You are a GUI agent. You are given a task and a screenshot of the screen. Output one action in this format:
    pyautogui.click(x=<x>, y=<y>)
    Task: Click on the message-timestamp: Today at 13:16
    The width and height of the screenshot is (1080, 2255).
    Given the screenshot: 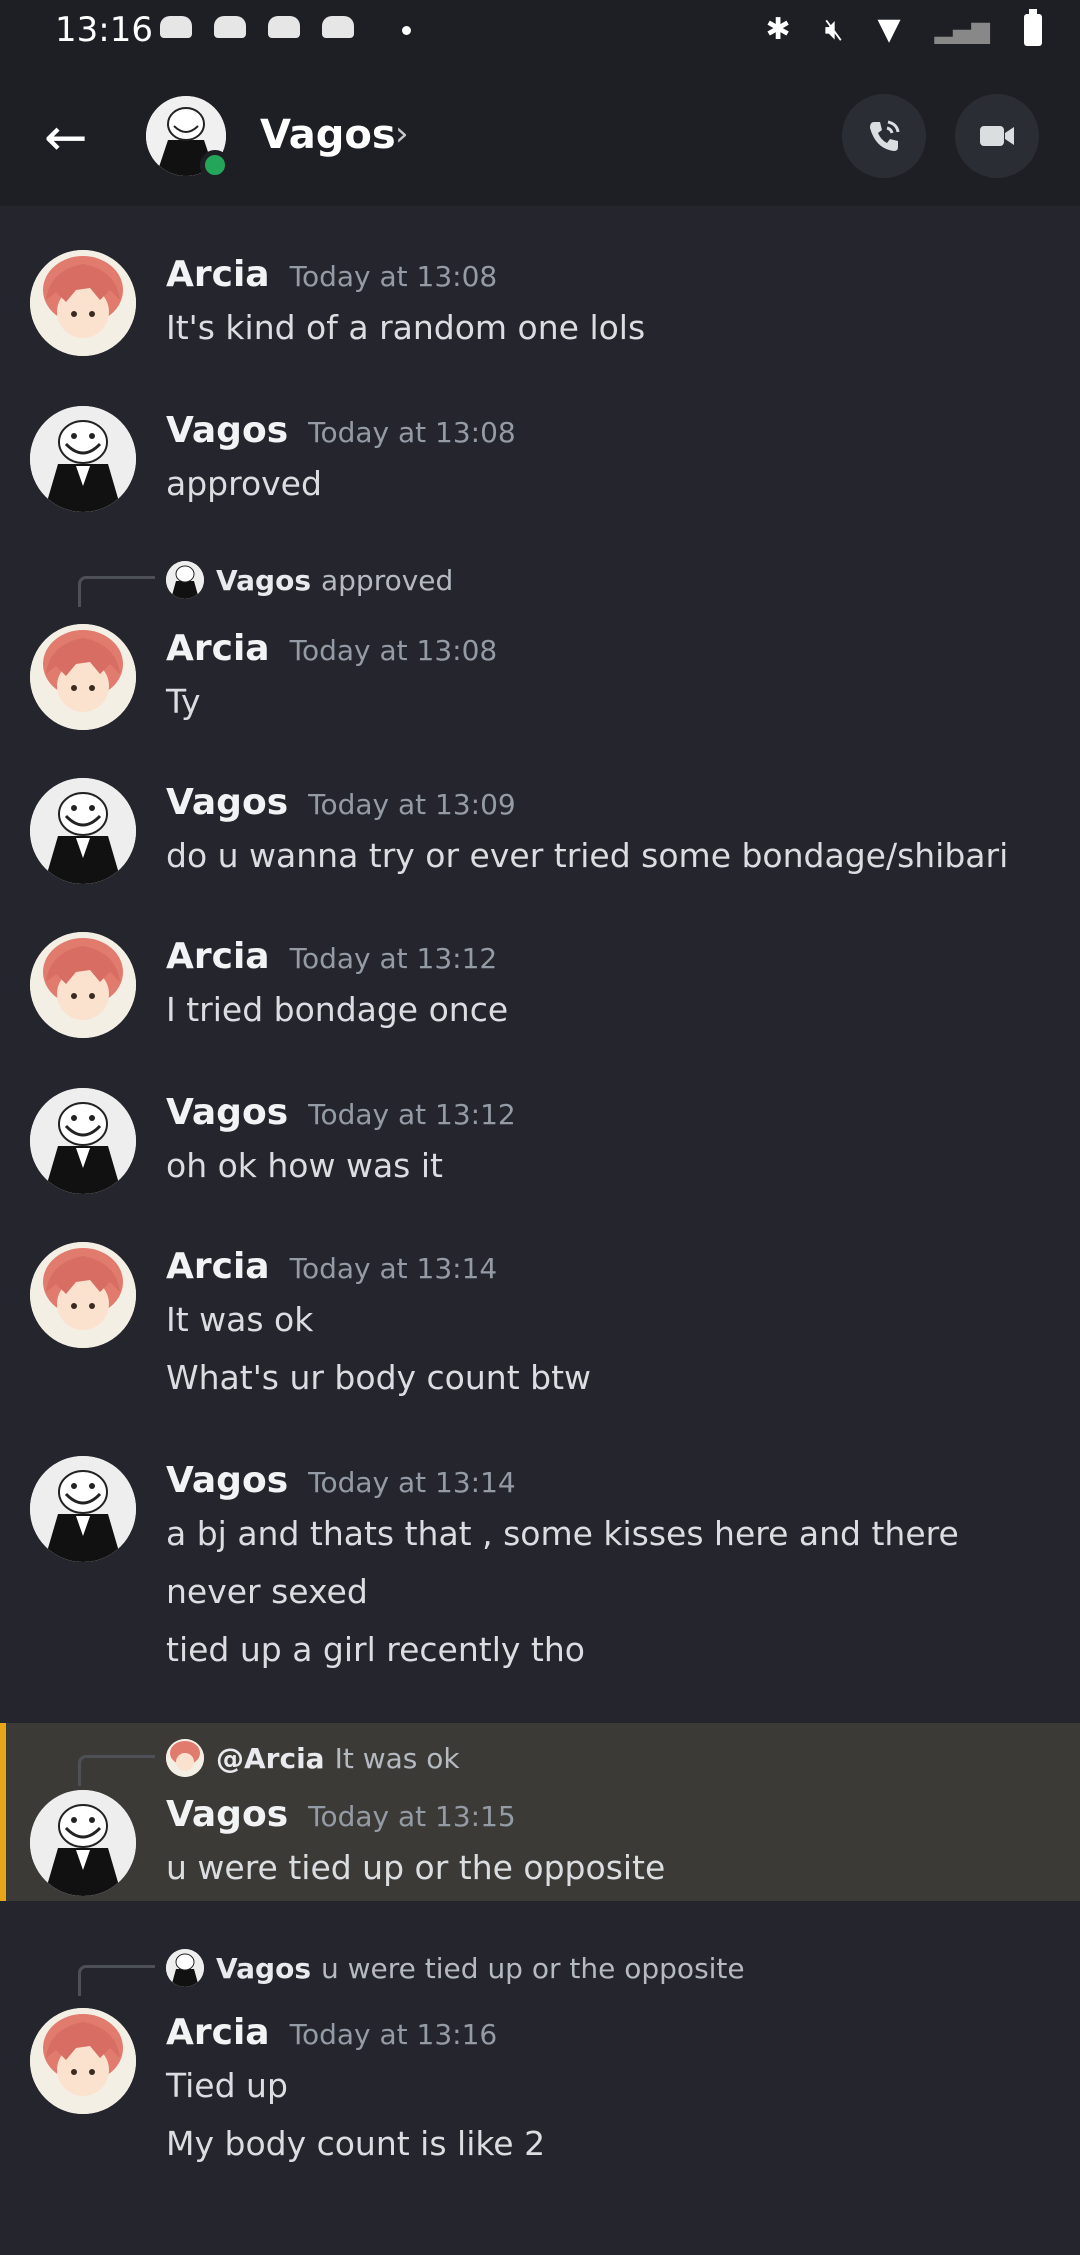 What is the action you would take?
    pyautogui.click(x=393, y=2034)
    